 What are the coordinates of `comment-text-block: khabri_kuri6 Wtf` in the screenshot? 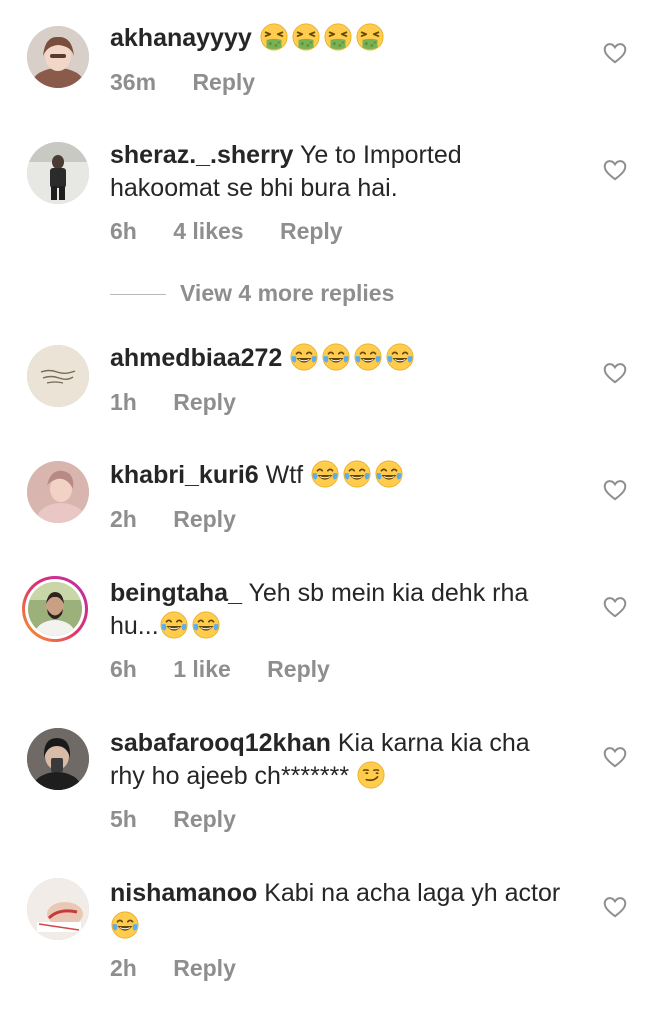 It's located at (340, 475).